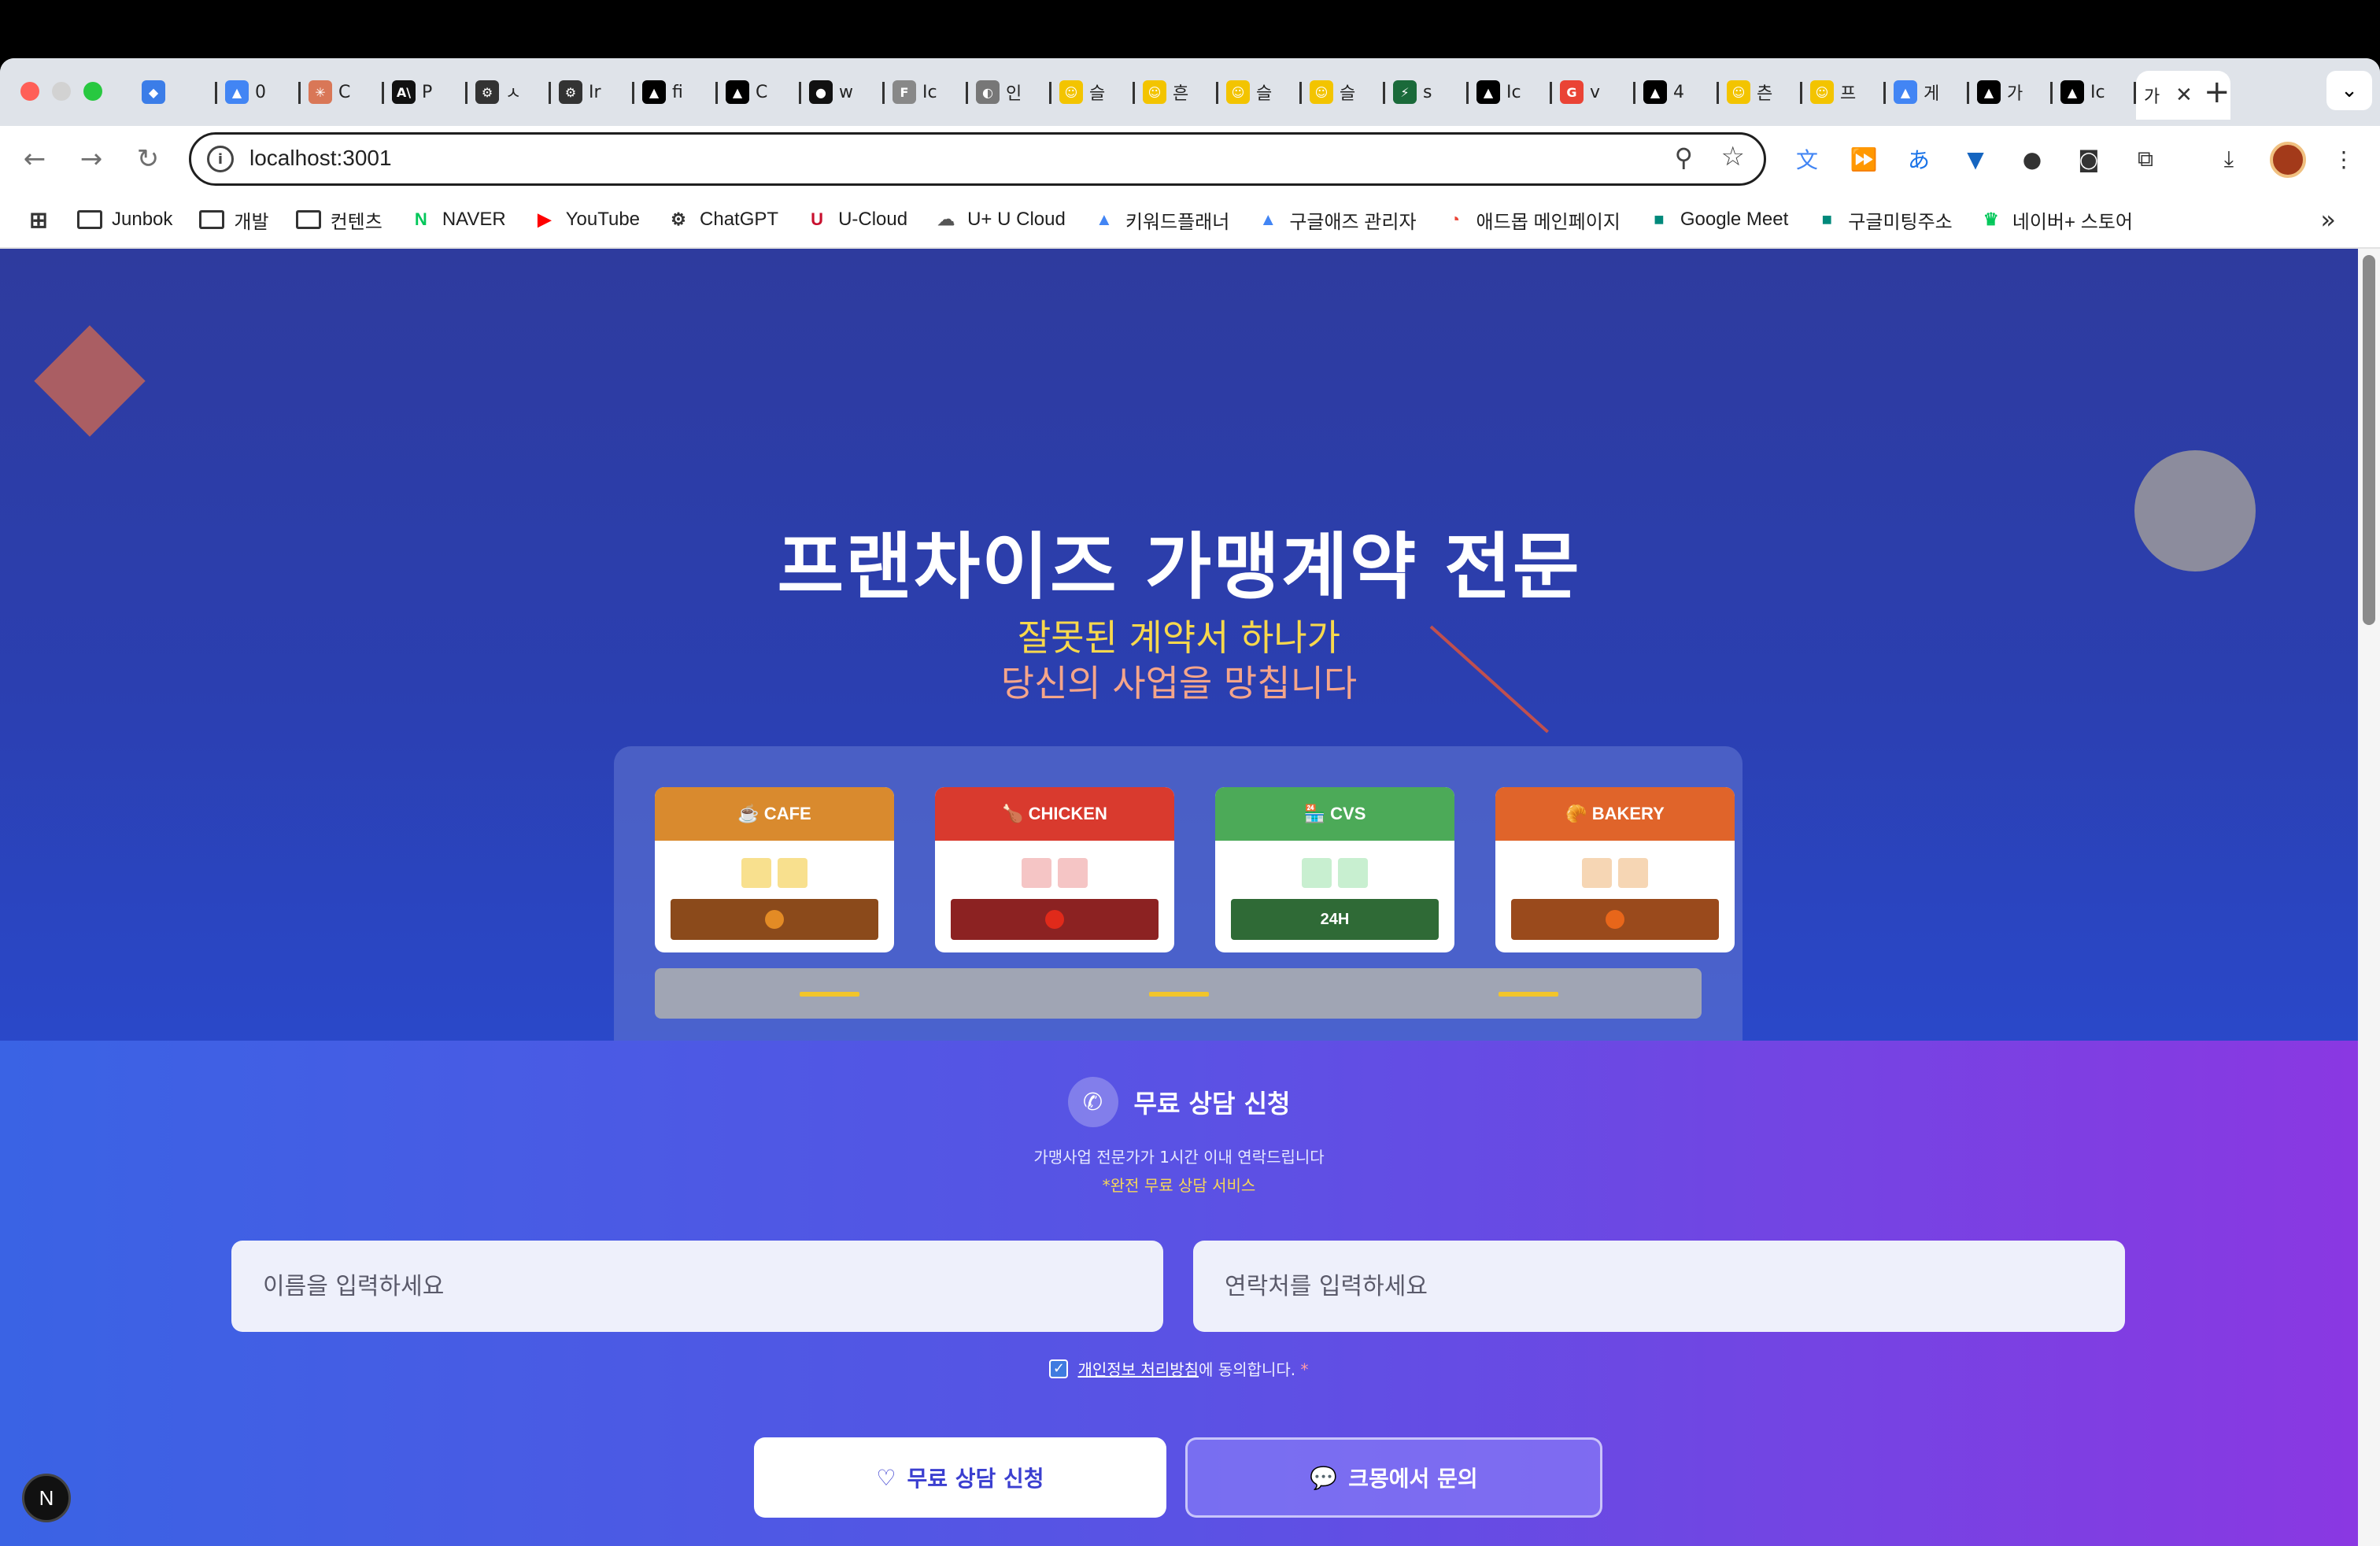 The image size is (2380, 1546). I want to click on bookmark-label: U+ U Cloud, so click(1016, 220).